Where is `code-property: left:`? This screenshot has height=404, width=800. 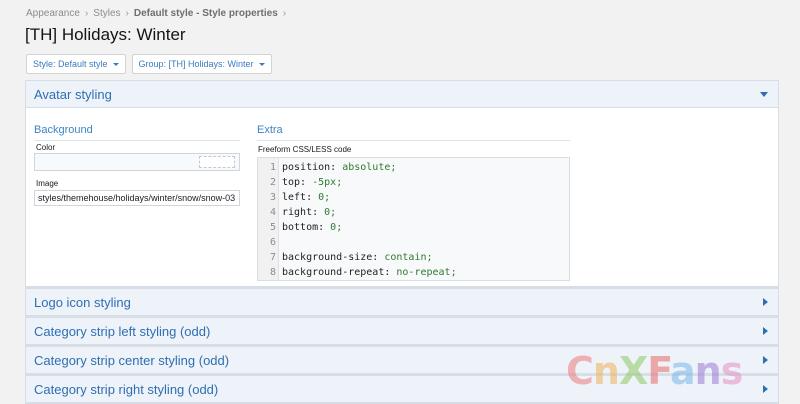 code-property: left: is located at coordinates (297, 197).